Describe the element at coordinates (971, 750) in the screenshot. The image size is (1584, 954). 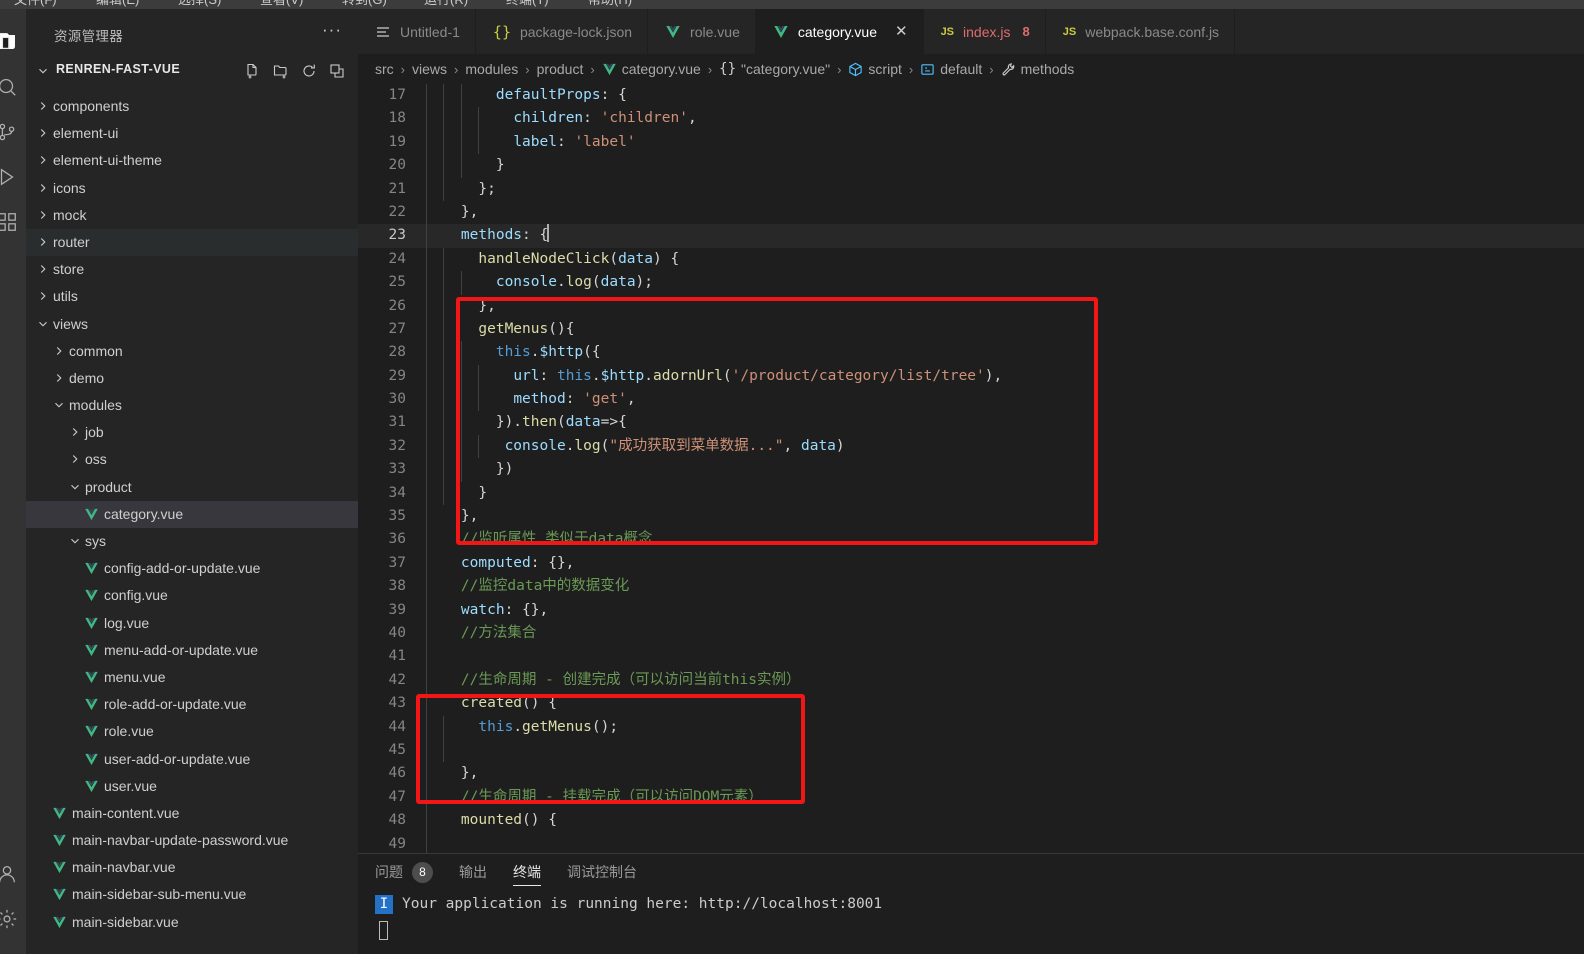
I see `code-line: 45` at that location.